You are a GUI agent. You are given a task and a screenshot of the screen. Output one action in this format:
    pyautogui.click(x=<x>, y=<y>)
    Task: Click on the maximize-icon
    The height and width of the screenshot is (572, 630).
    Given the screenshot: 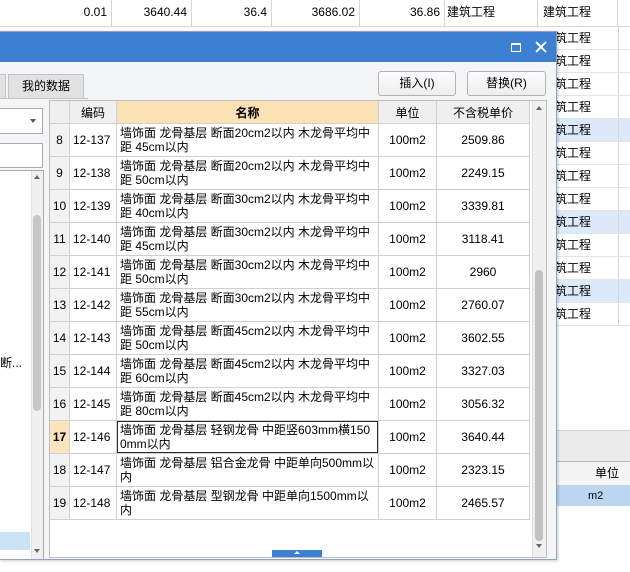 What is the action you would take?
    pyautogui.click(x=516, y=47)
    